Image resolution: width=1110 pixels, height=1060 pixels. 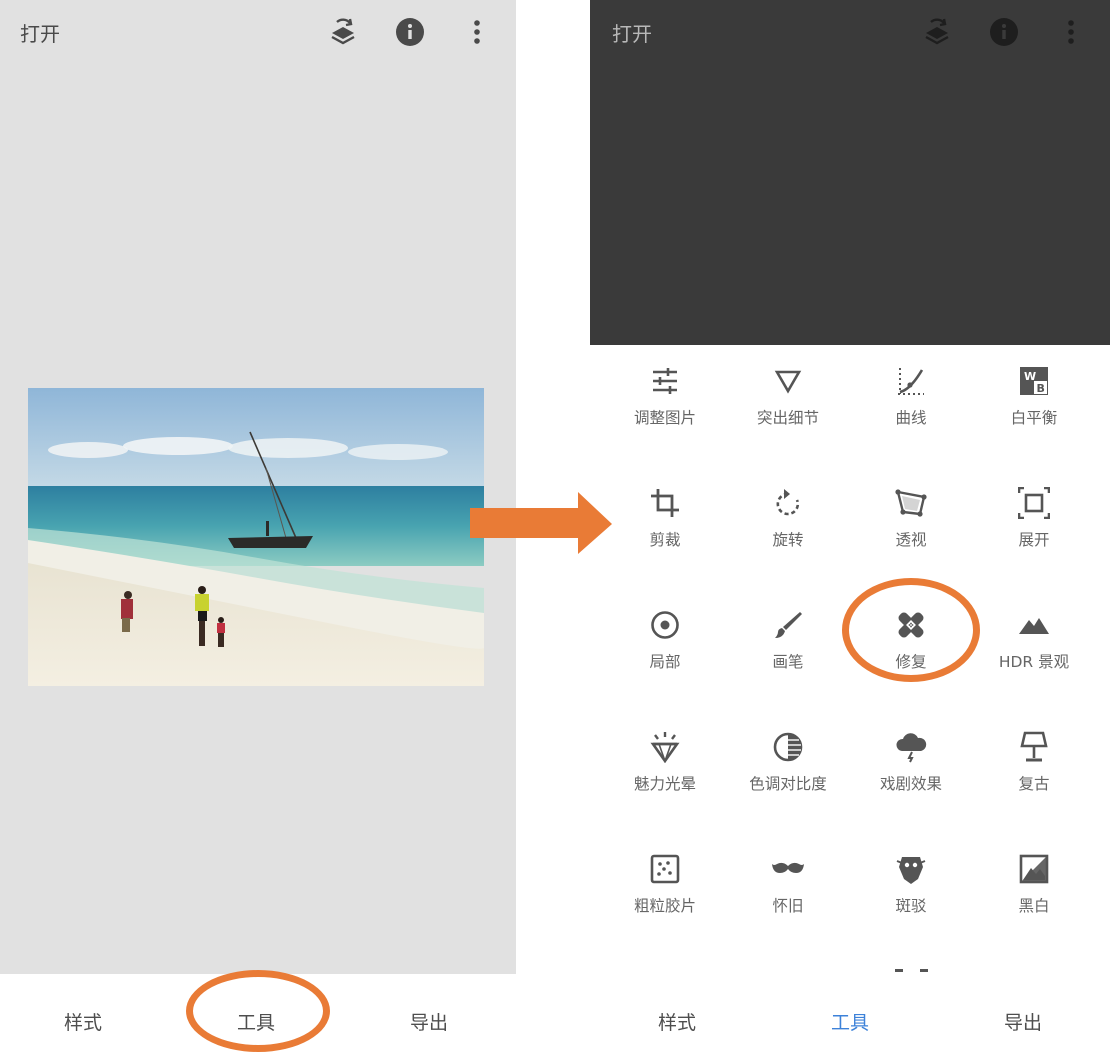 What do you see at coordinates (665, 644) in the screenshot?
I see `tool-selective: 局部` at bounding box center [665, 644].